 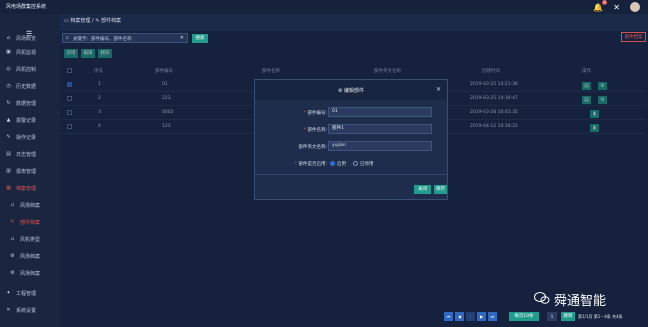 I want to click on avatar, so click(x=635, y=7).